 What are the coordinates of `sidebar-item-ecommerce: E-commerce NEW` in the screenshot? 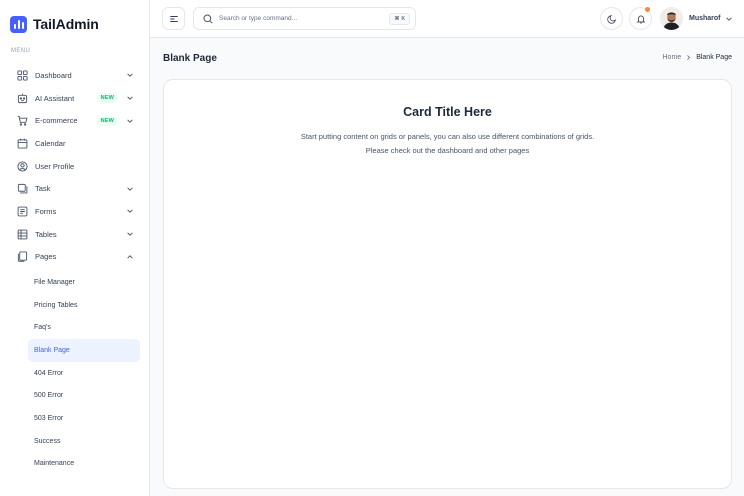 It's located at (75, 120).